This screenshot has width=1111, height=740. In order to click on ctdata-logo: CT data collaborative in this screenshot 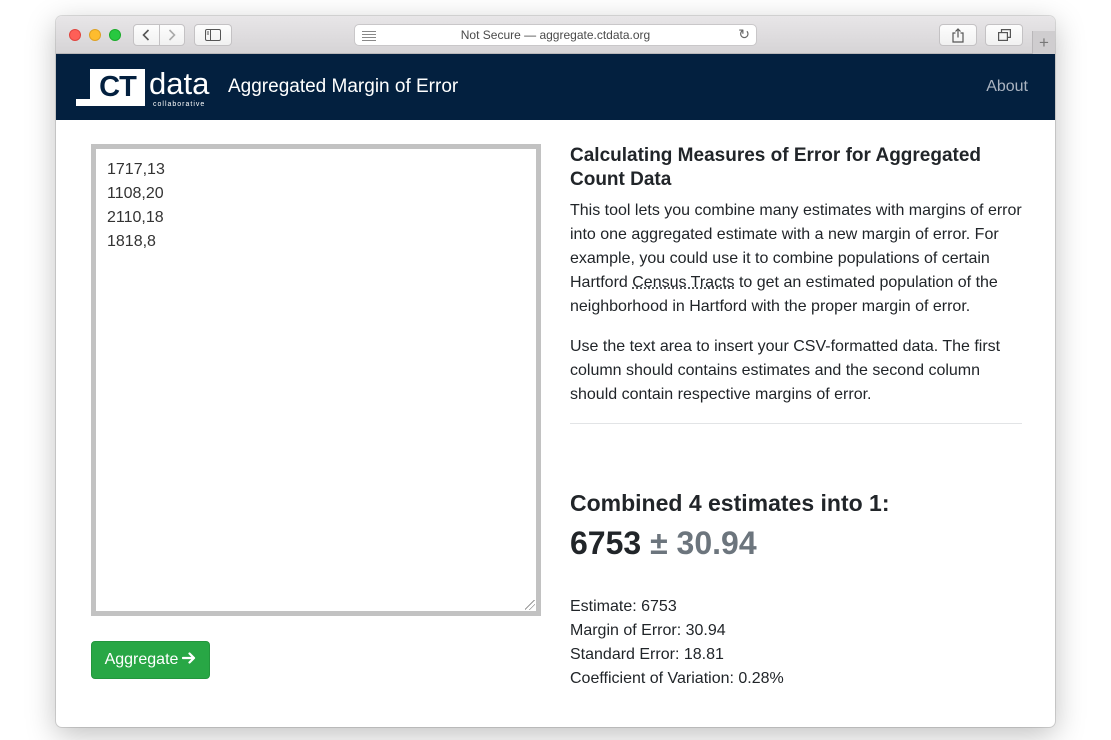, I will do `click(144, 87)`.